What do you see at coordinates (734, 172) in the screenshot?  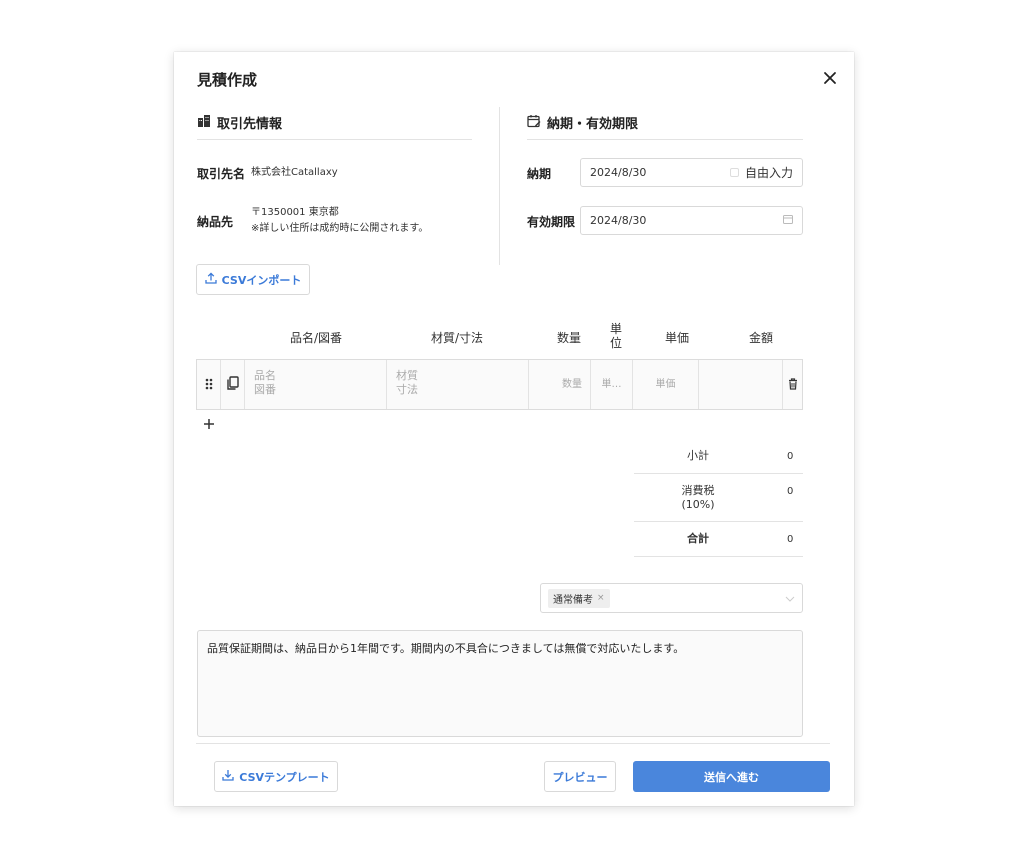 I see `checkbox-icon` at bounding box center [734, 172].